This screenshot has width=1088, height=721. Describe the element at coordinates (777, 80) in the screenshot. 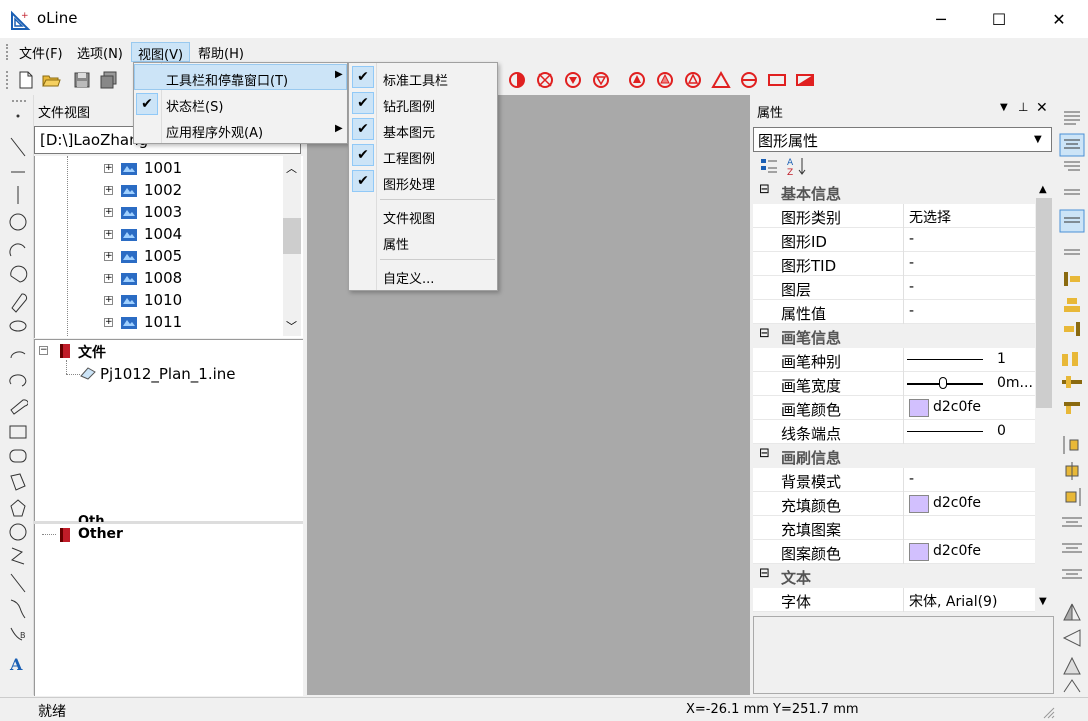

I see `rectangle-outline-icon` at that location.